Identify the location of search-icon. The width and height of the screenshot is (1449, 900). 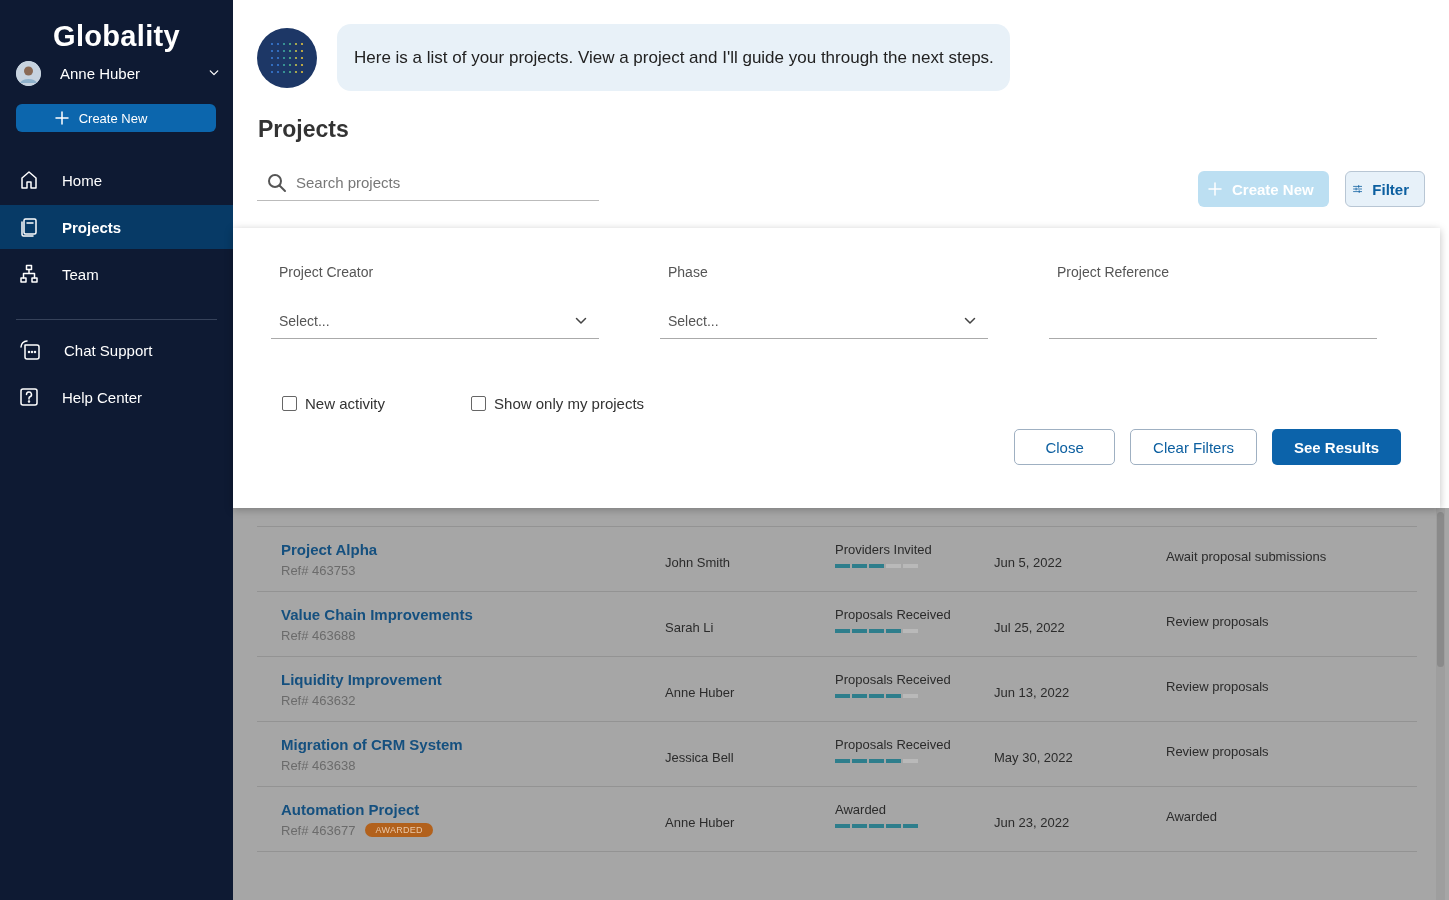
(277, 183).